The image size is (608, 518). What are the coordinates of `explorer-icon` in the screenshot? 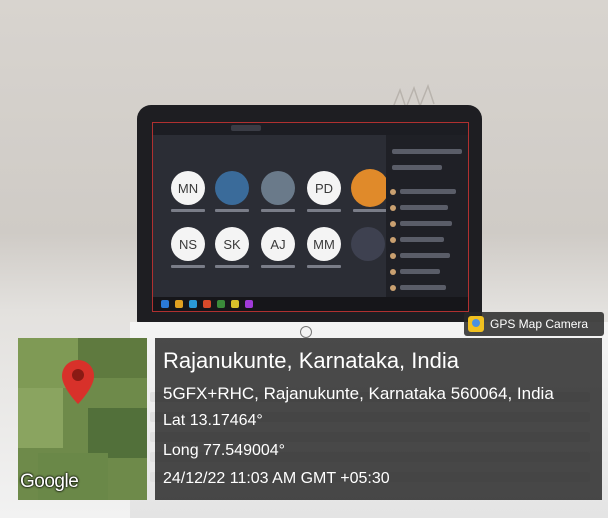 It's located at (179, 304).